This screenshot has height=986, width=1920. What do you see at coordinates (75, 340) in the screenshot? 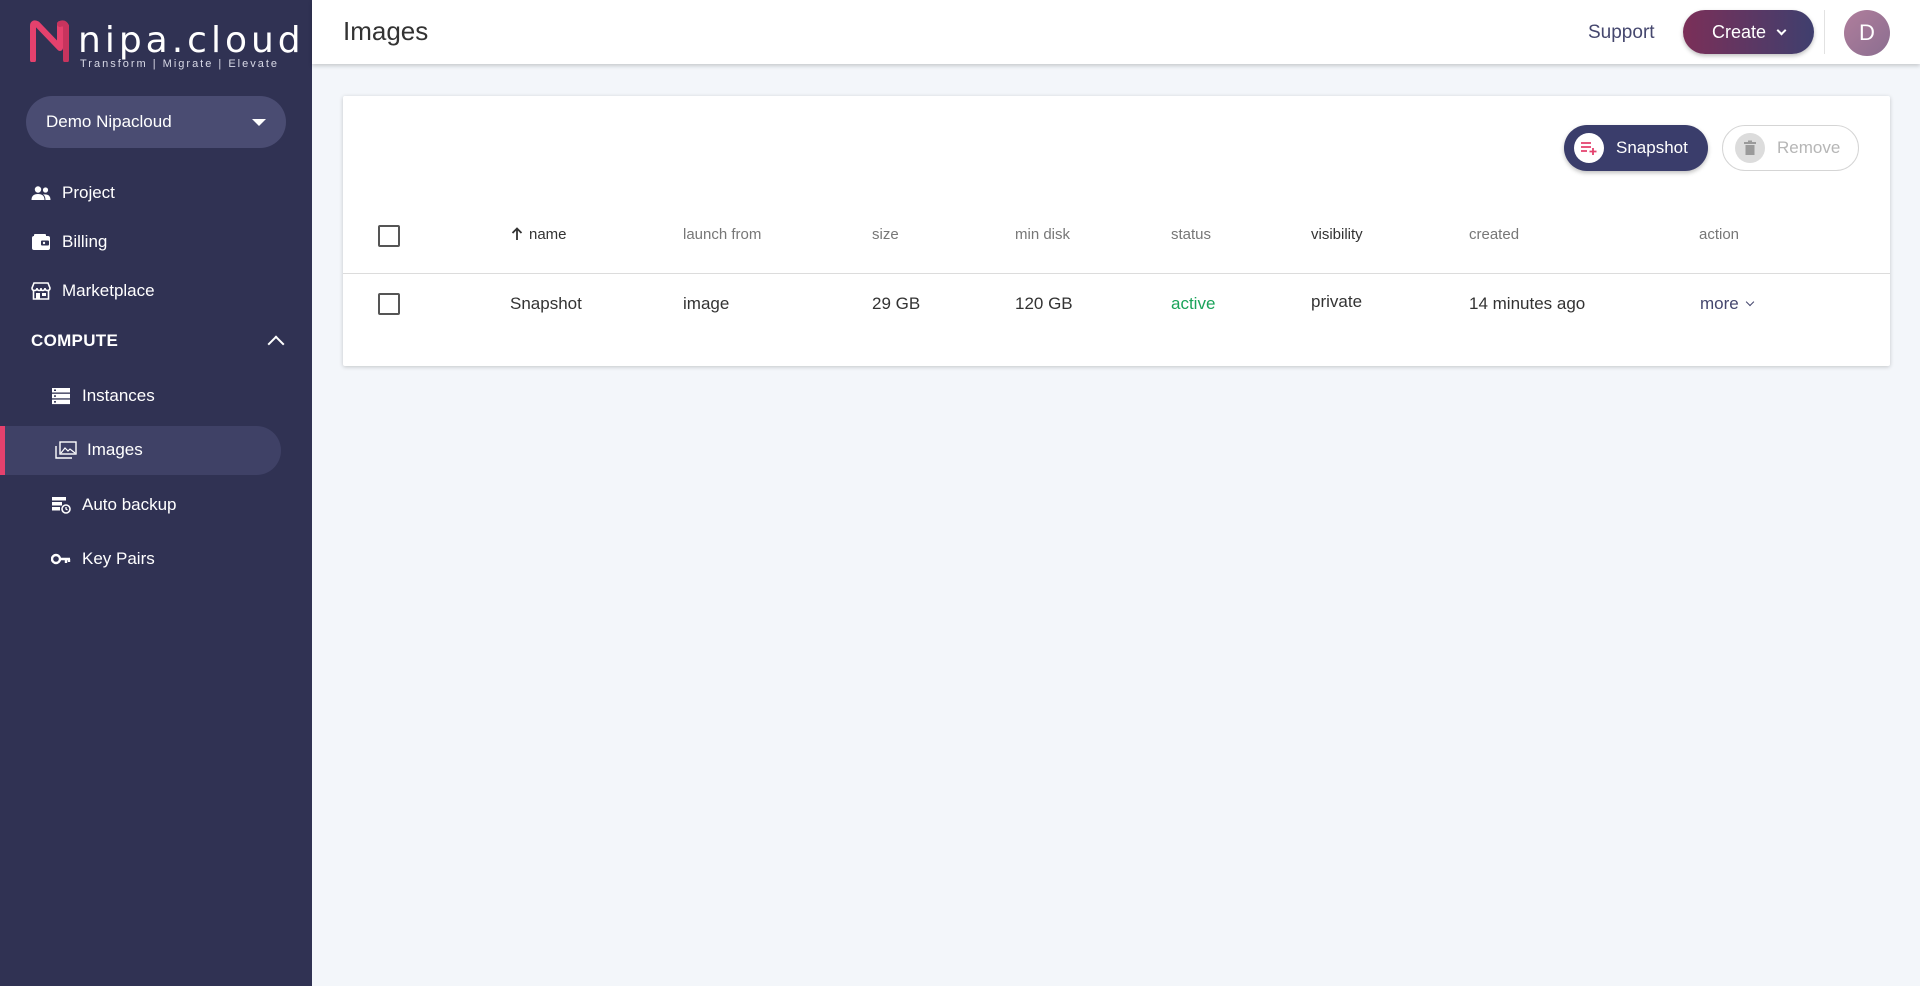
I see `compute-section-label: COMPUTE` at bounding box center [75, 340].